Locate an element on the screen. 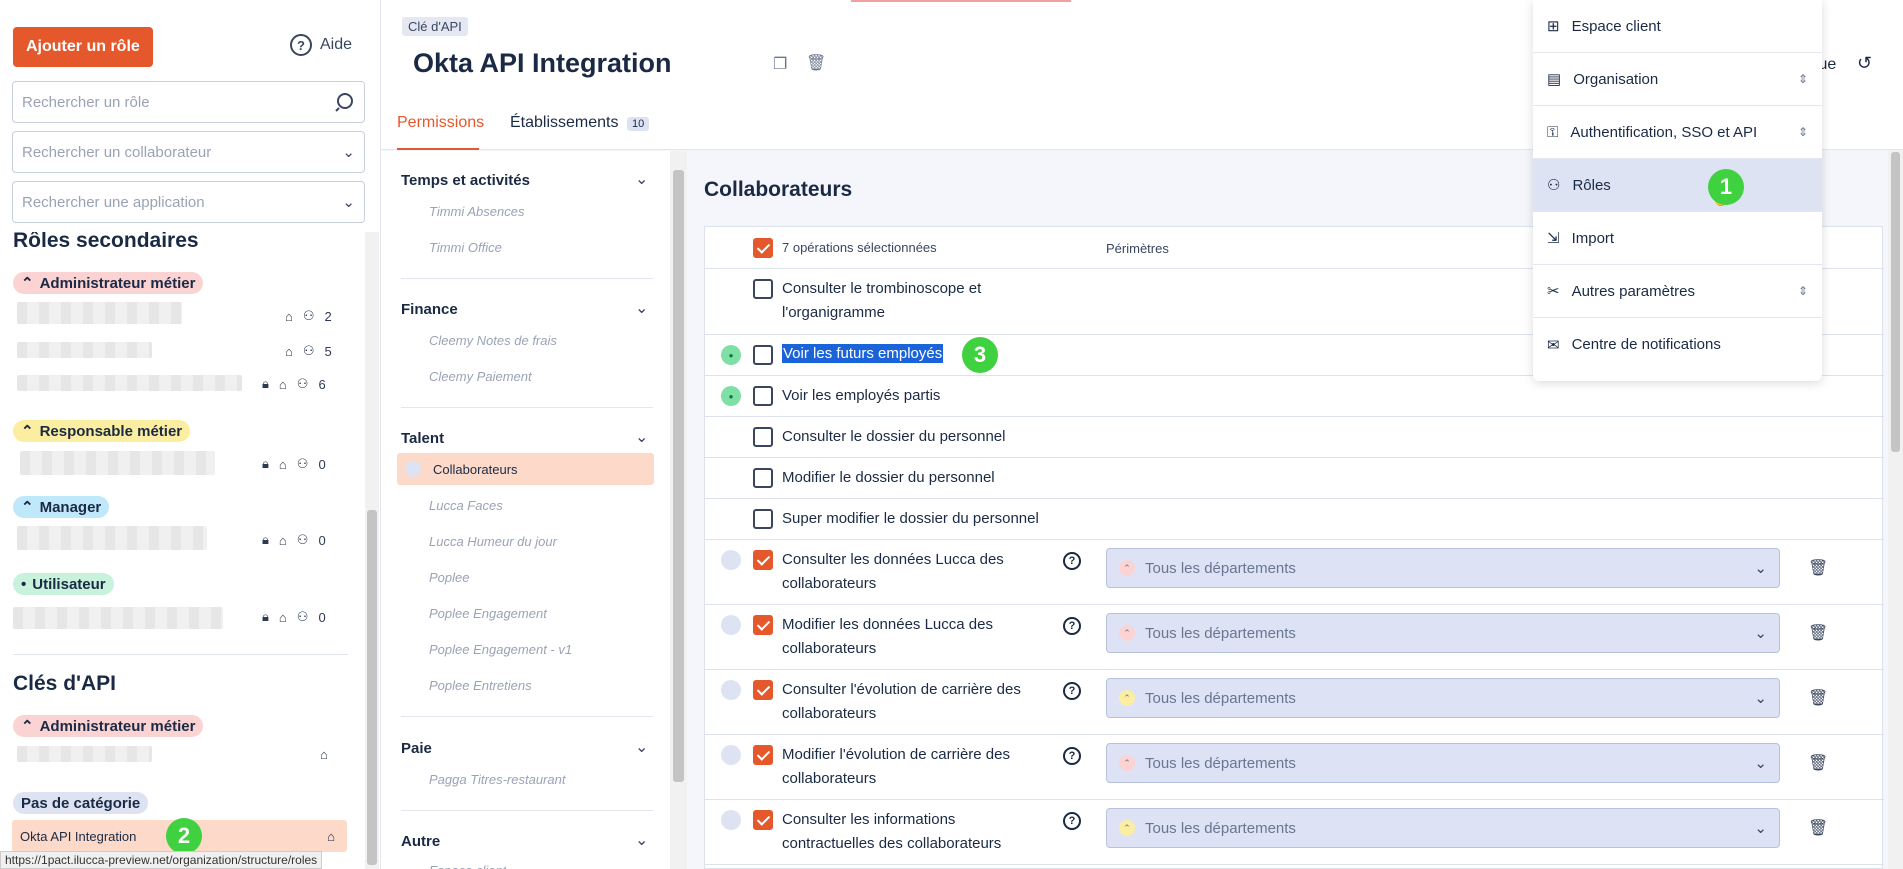 The image size is (1903, 869). menu-item-autres: ✂ Autres paramètres ⇕ is located at coordinates (1677, 291).